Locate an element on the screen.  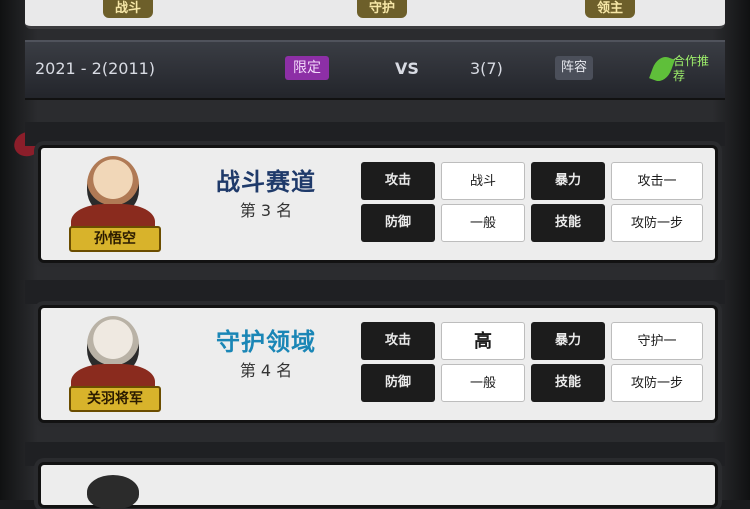
green-badge: 合作推荐 is located at coordinates (682, 69).